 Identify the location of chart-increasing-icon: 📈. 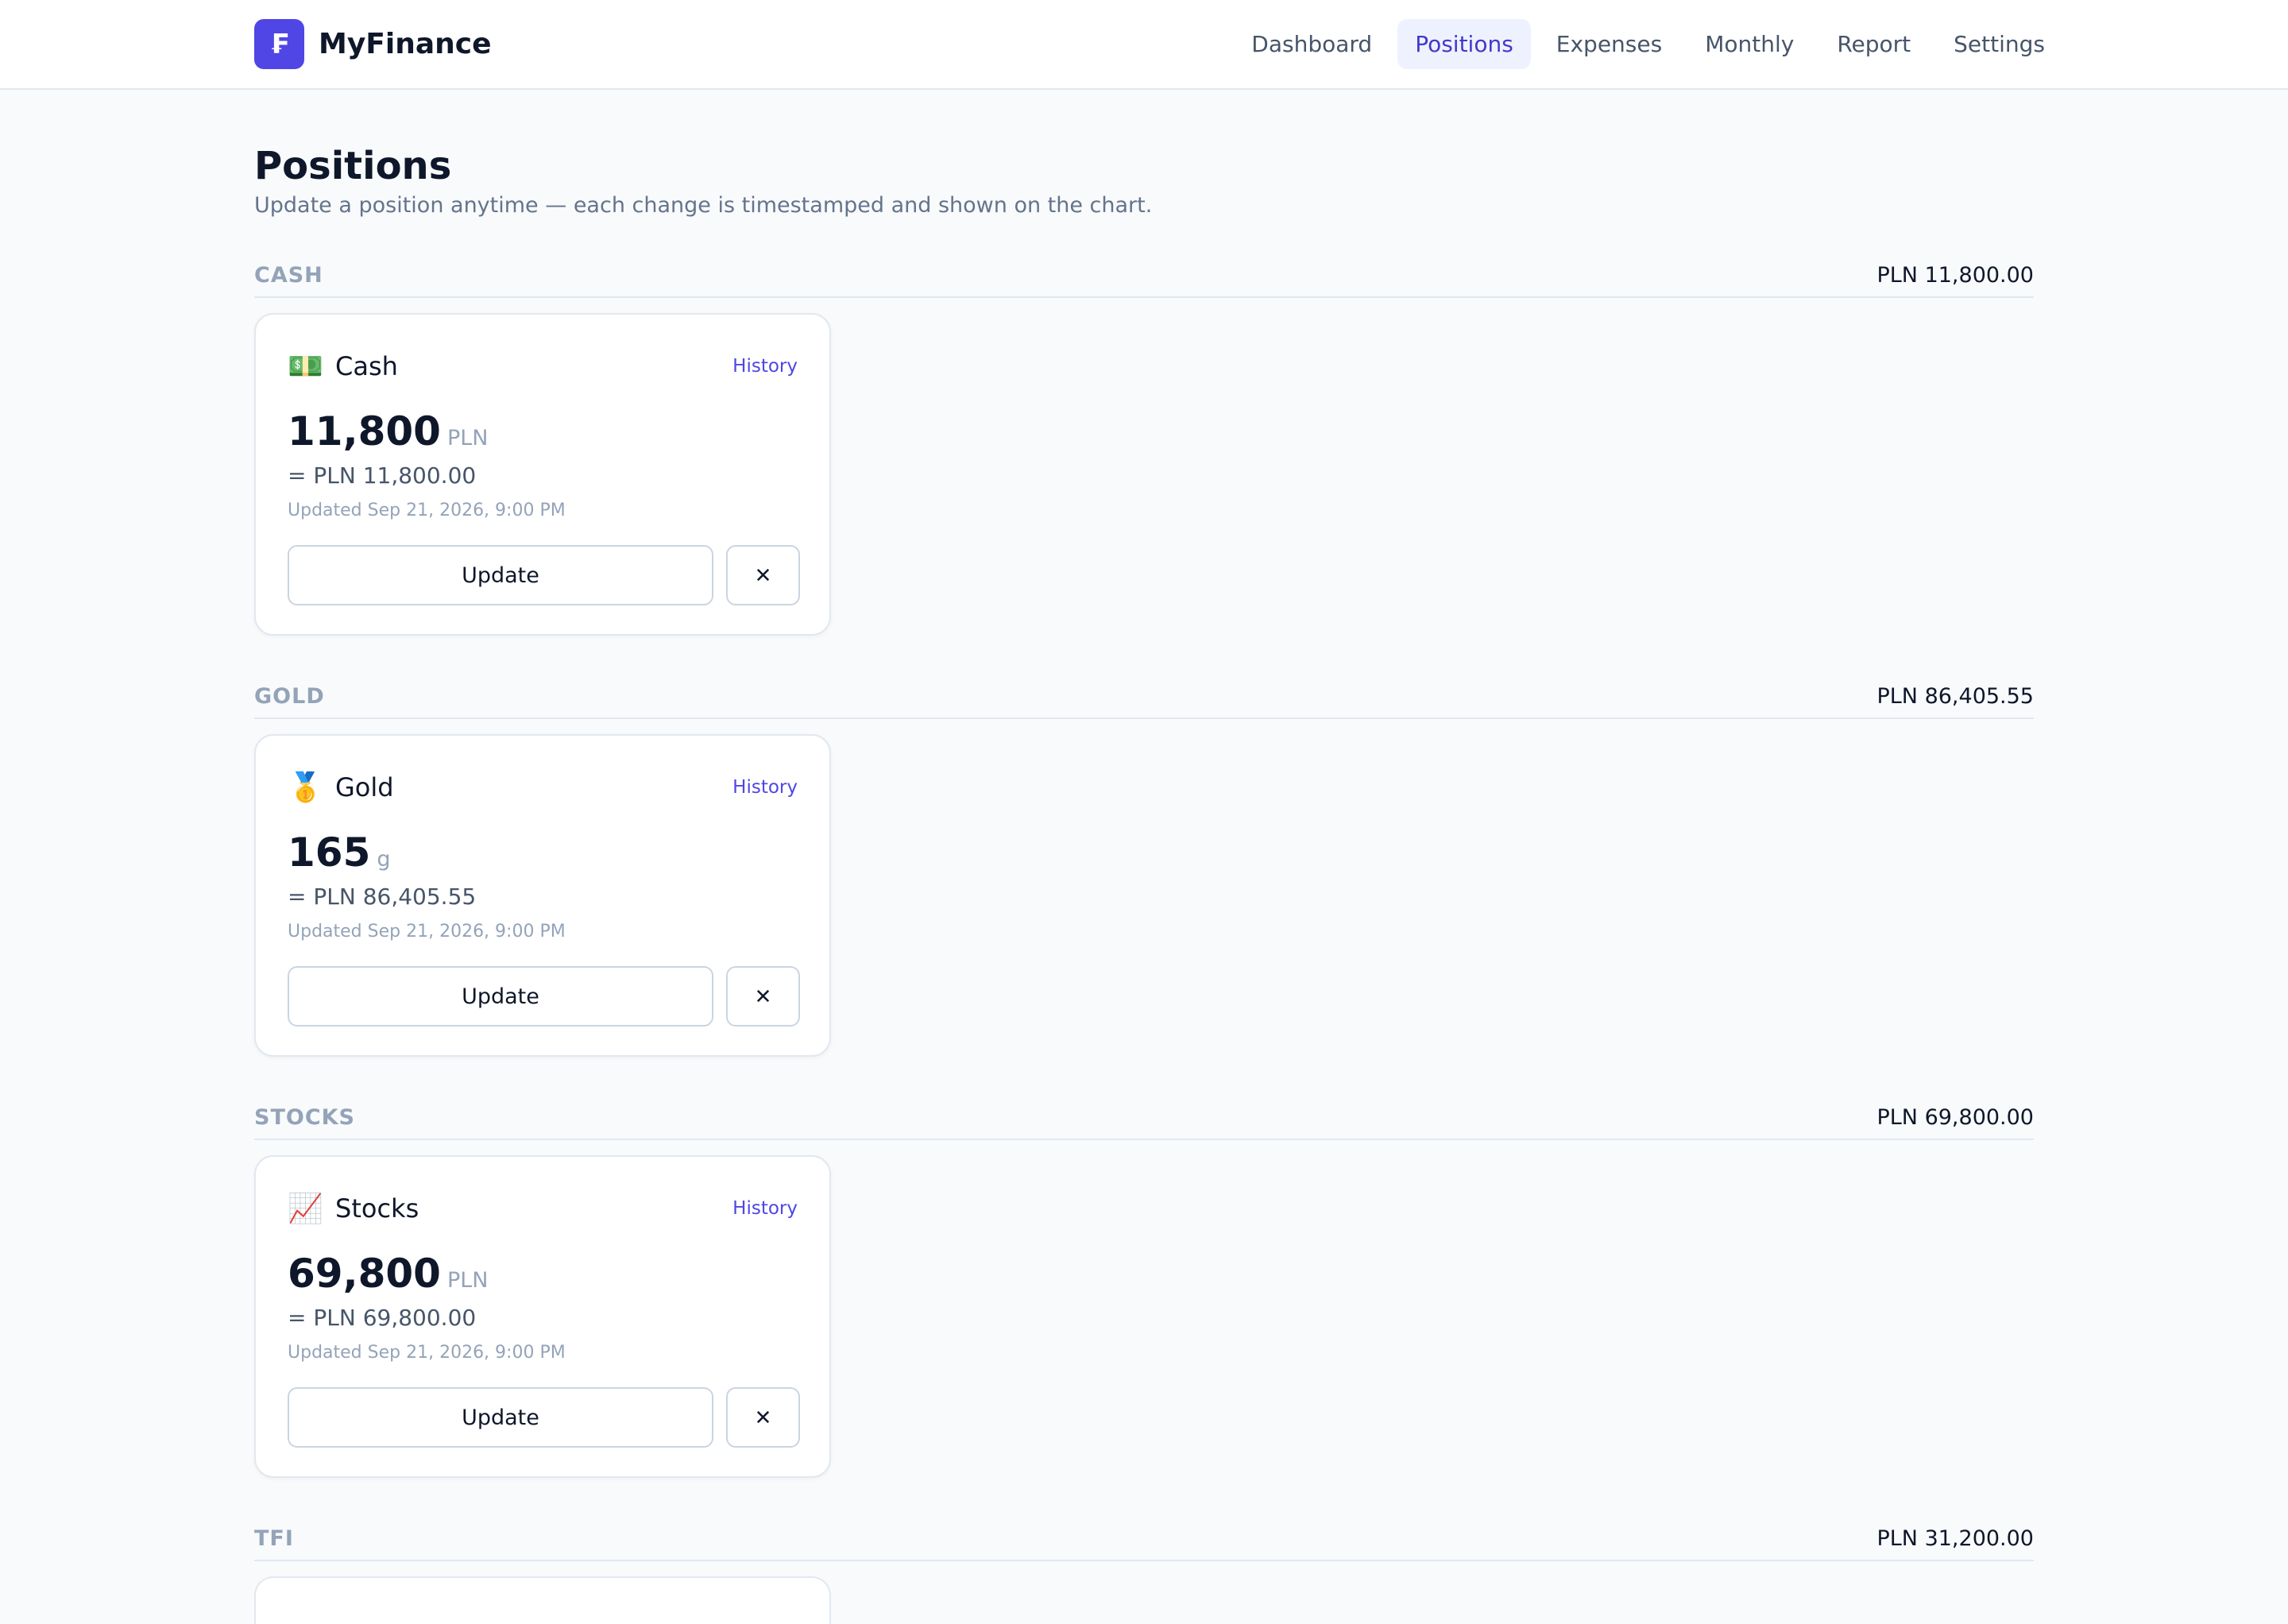
(305, 1209).